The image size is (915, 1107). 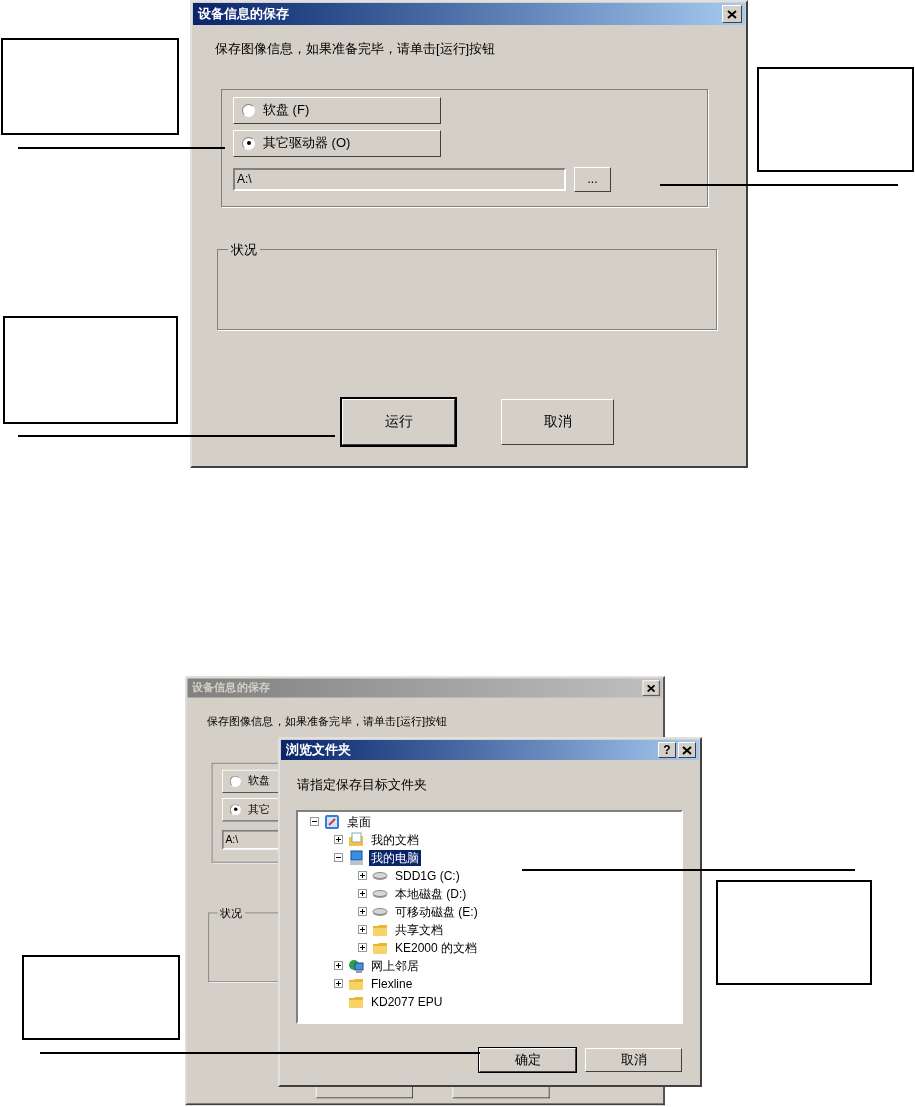 I want to click on tree-item: 可移动磁盘 (E:), so click(x=436, y=911).